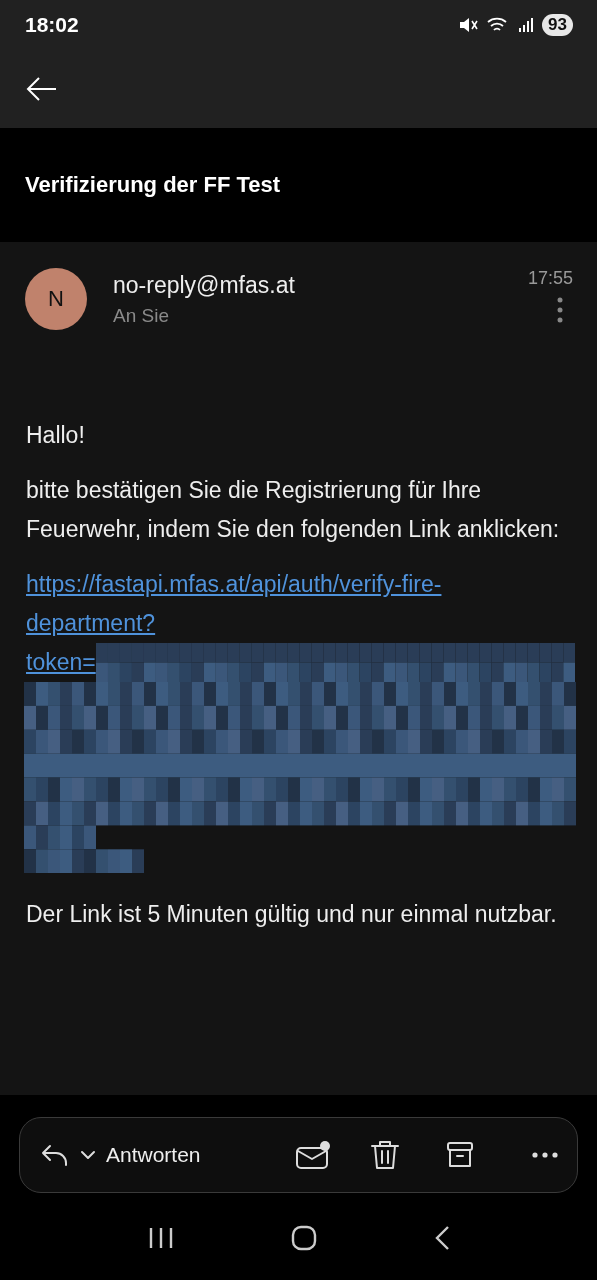 Image resolution: width=597 pixels, height=1280 pixels. I want to click on recipient-label: An Sie, so click(141, 316).